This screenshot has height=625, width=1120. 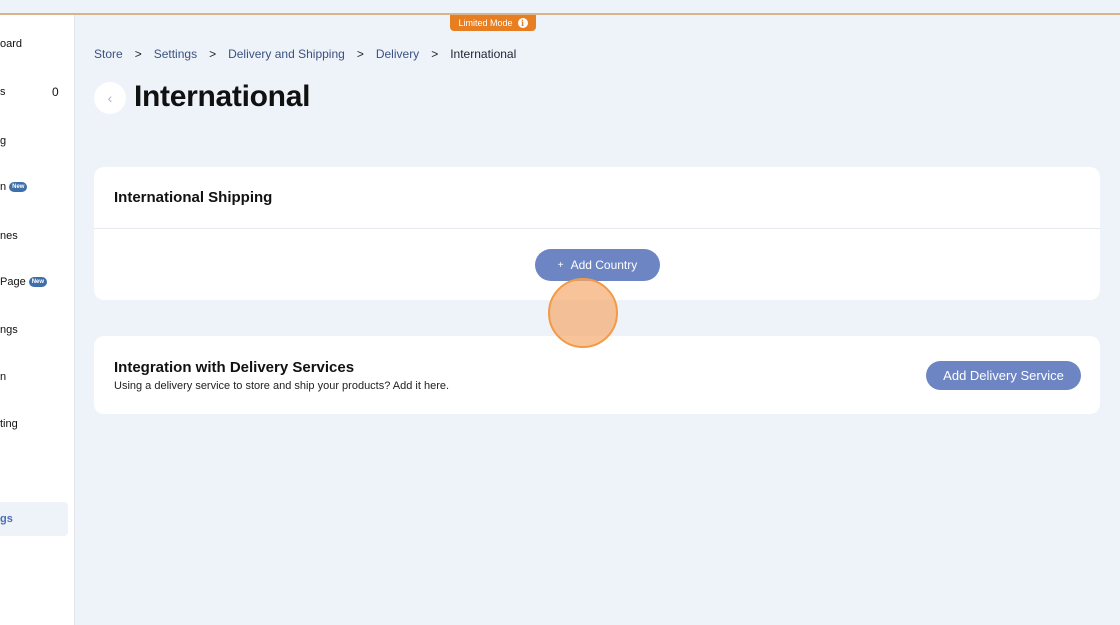 I want to click on breadcrumb-store: Store, so click(x=108, y=54).